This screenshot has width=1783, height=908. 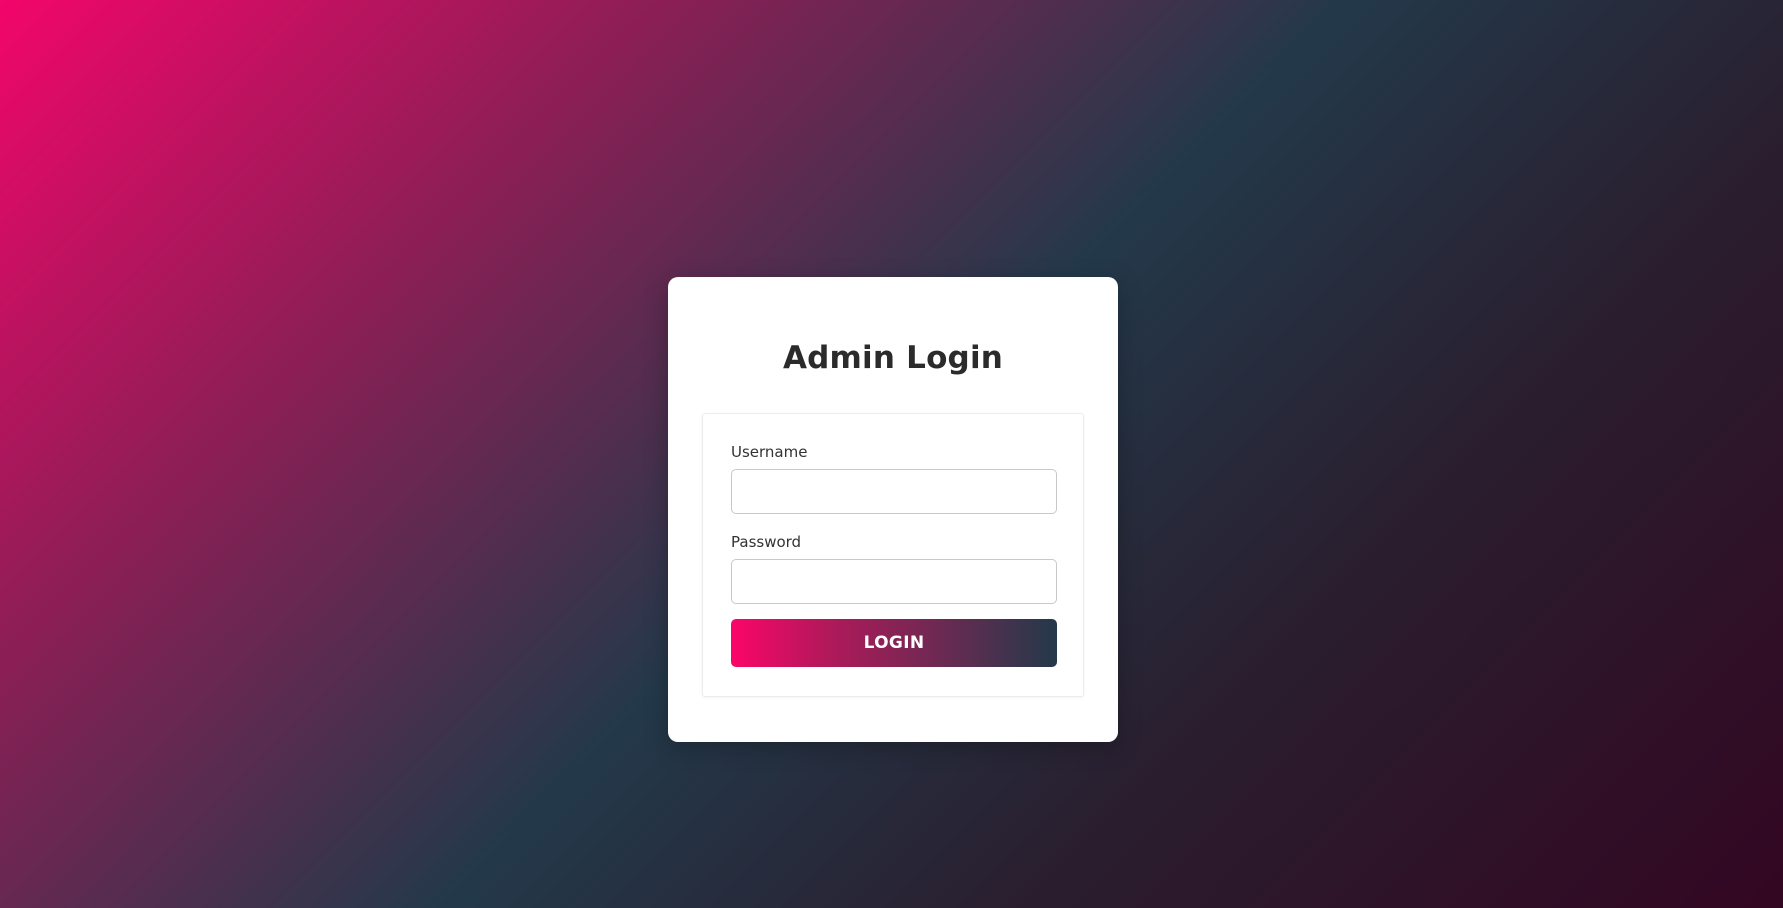 I want to click on username-input, so click(x=894, y=491).